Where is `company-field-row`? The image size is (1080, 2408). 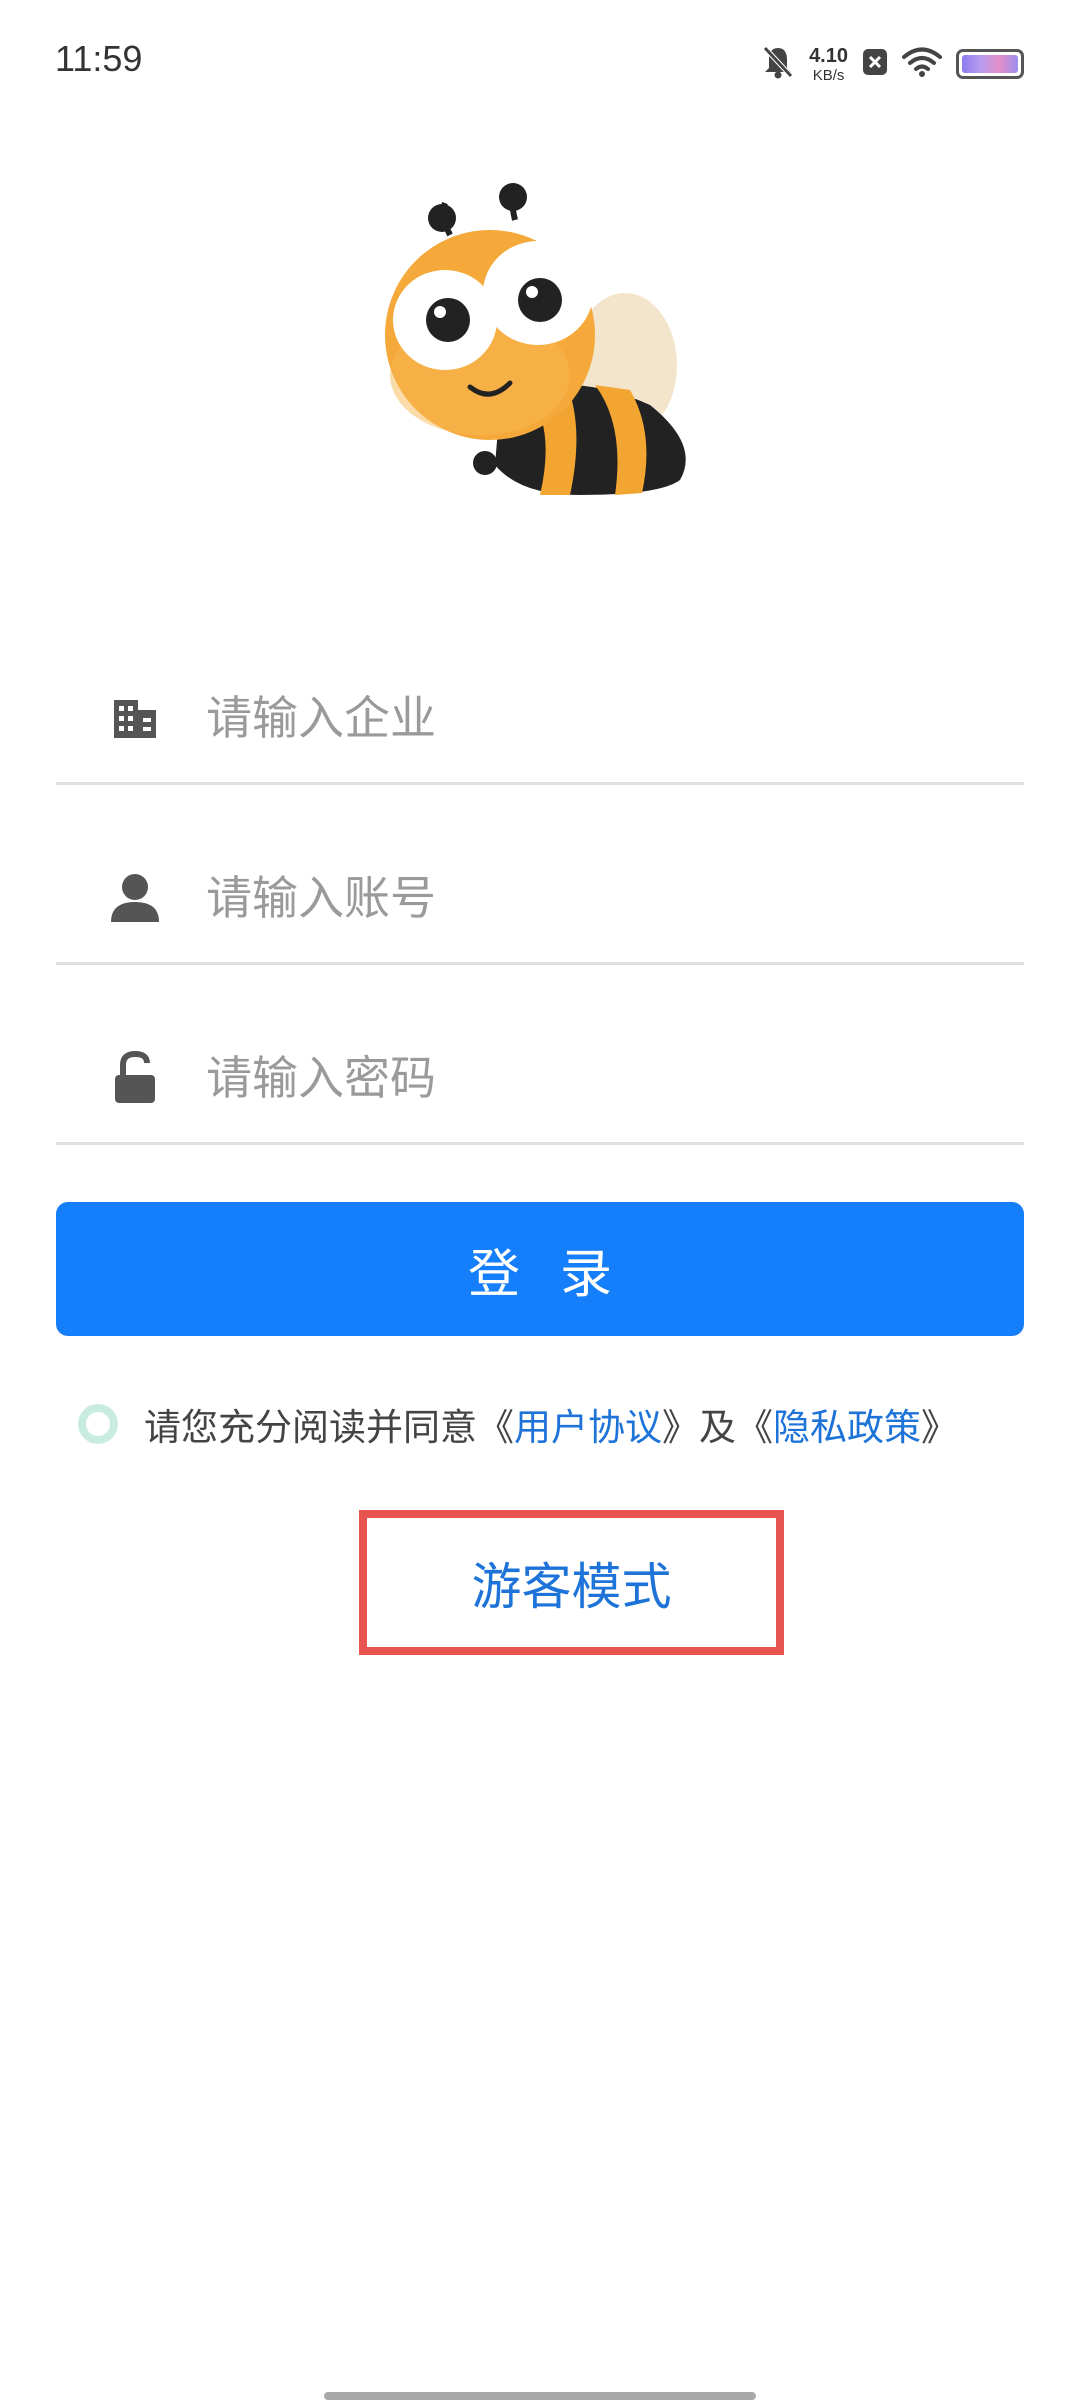 company-field-row is located at coordinates (540, 719).